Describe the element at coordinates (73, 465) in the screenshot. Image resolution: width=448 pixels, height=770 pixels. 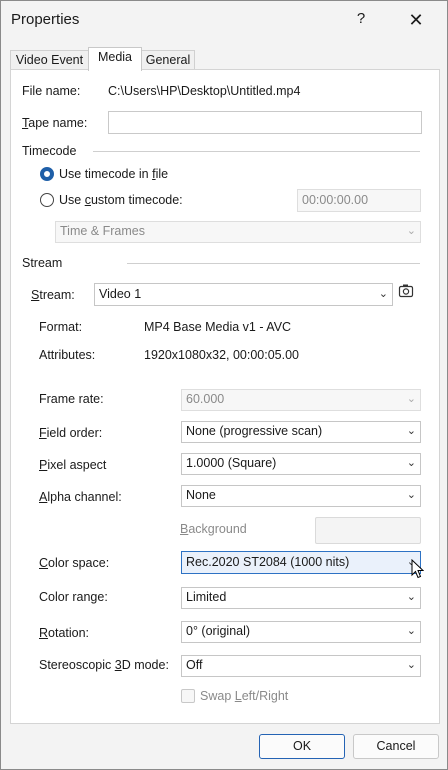
I see `pixel-aspect-label: Pixel aspect` at that location.